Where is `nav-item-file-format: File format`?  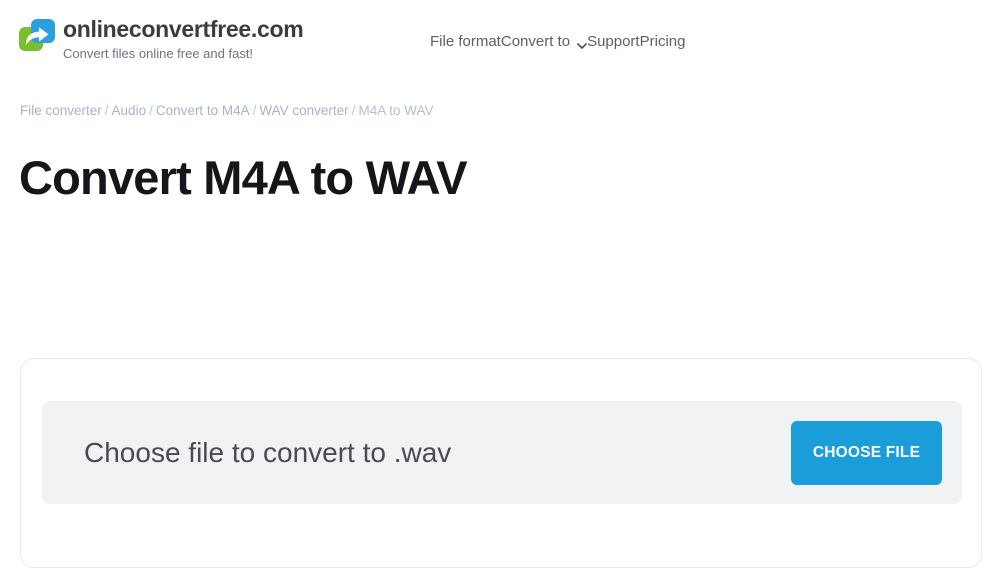 nav-item-file-format: File format is located at coordinates (465, 41).